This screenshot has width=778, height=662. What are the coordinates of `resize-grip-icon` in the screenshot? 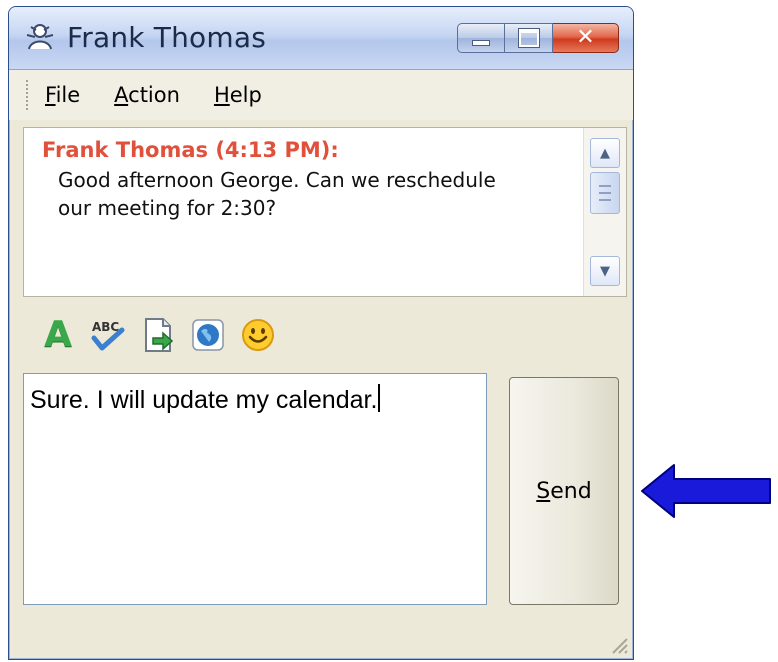 It's located at (618, 644).